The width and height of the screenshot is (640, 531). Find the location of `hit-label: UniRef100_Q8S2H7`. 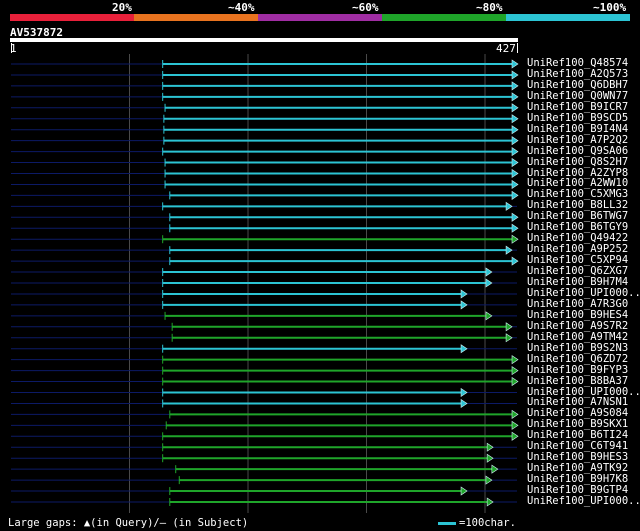

hit-label: UniRef100_Q8S2H7 is located at coordinates (577, 162).